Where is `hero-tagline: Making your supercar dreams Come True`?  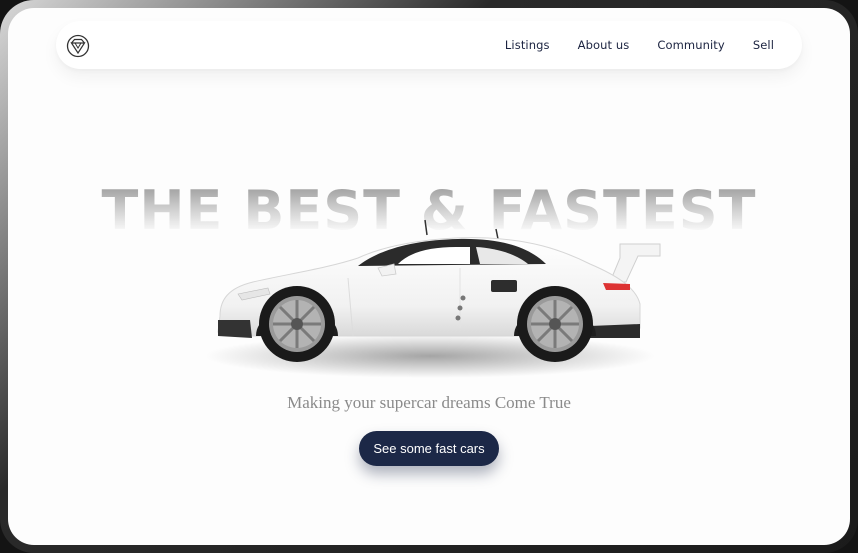 hero-tagline: Making your supercar dreams Come True is located at coordinates (429, 402).